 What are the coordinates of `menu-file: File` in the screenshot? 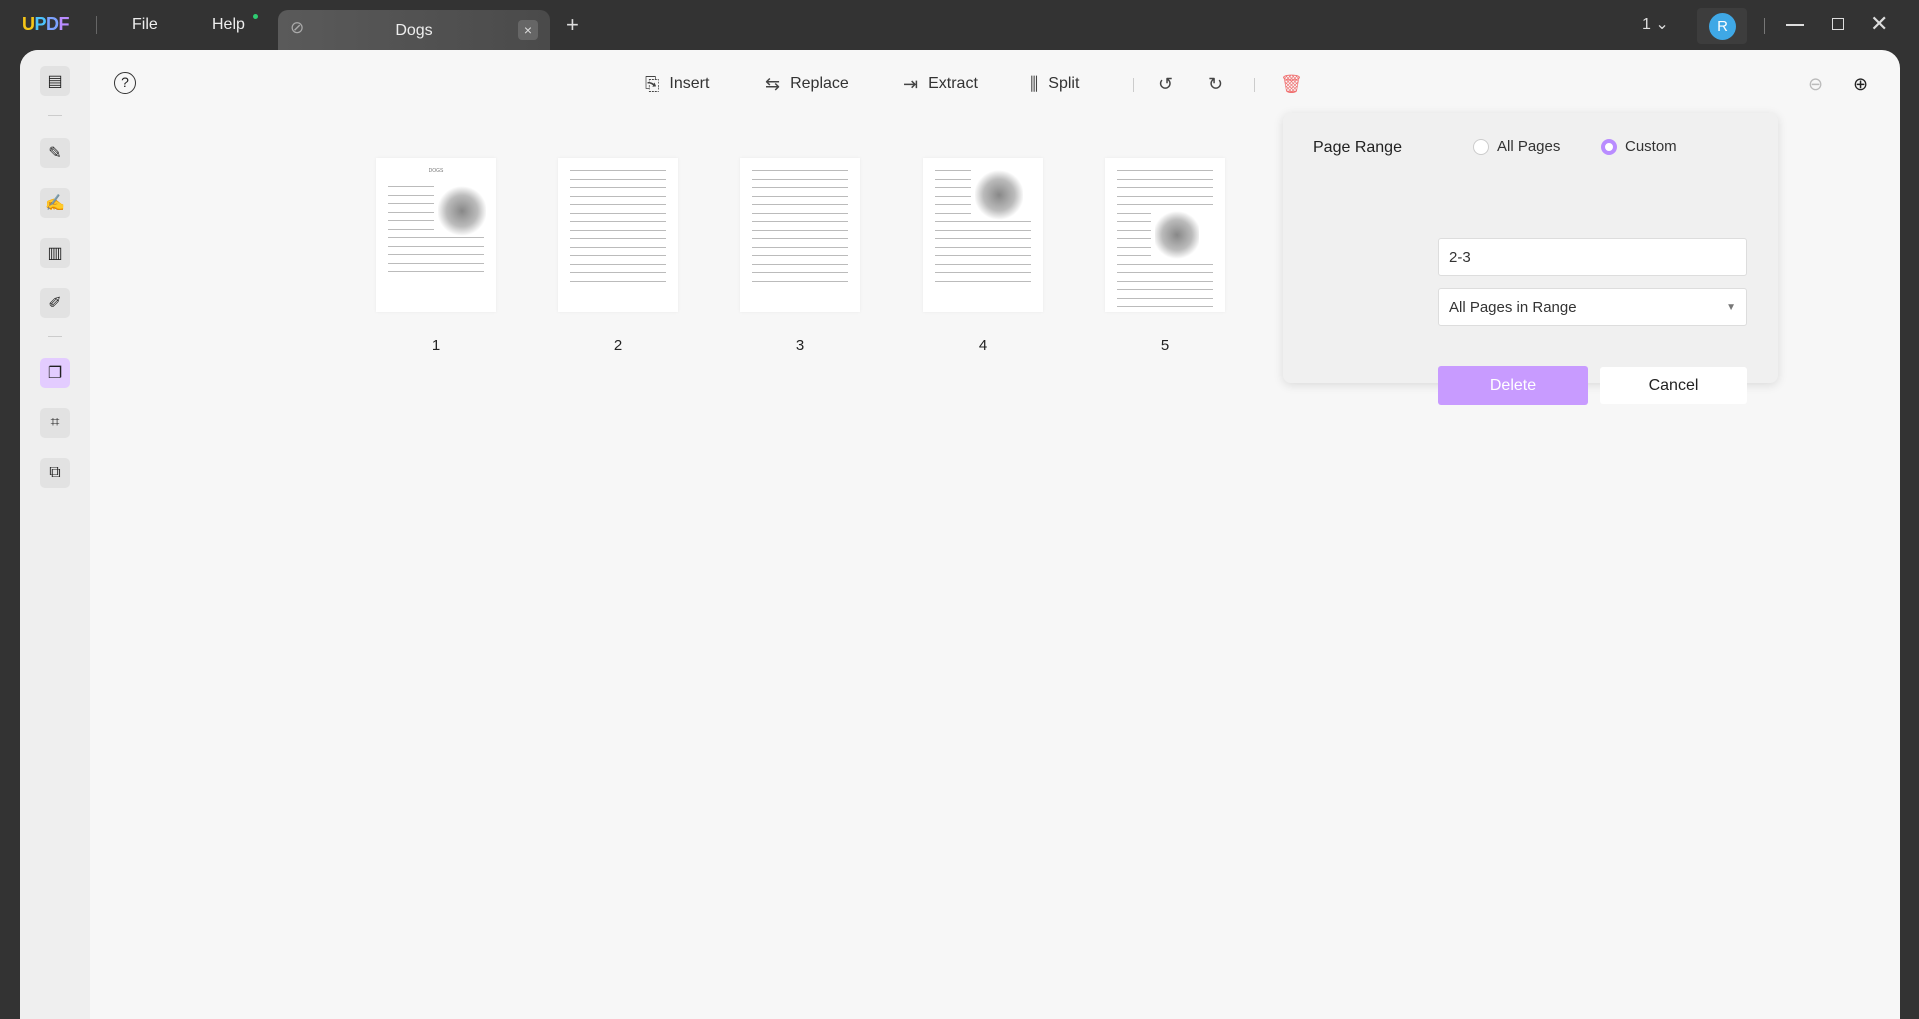 It's located at (145, 25).